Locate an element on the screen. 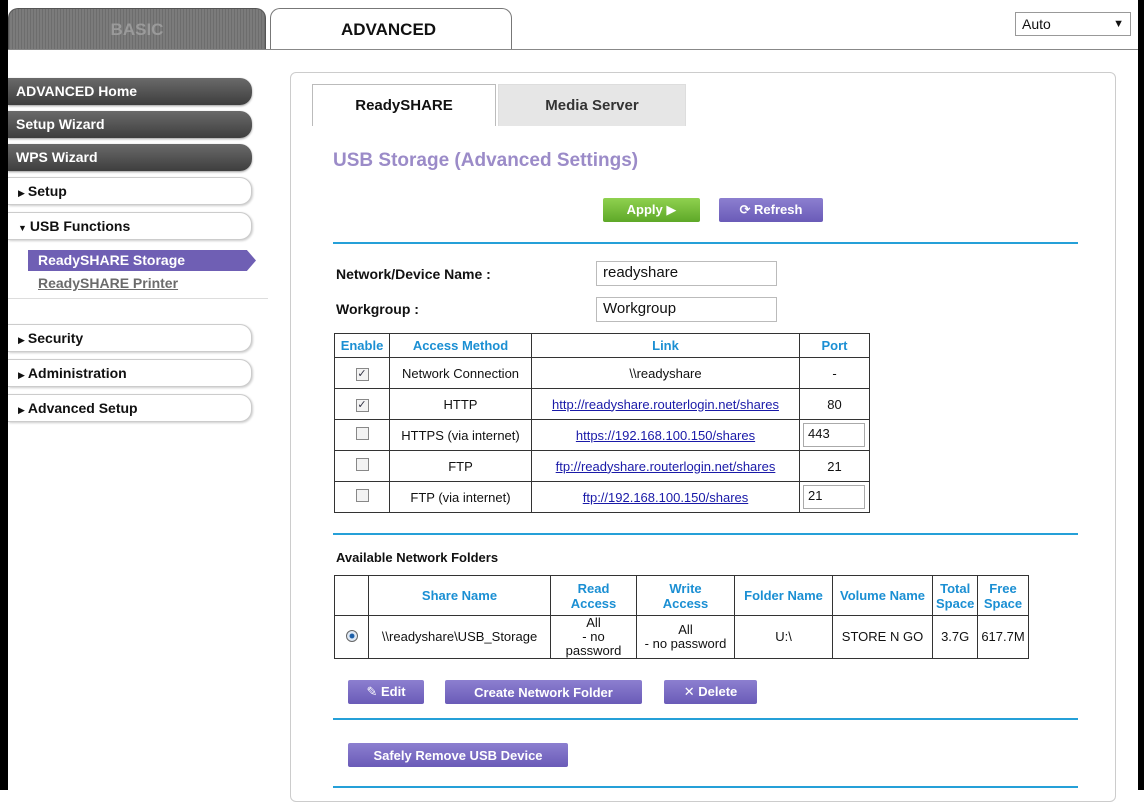  triangle-down-icon: ▼ is located at coordinates (22, 228).